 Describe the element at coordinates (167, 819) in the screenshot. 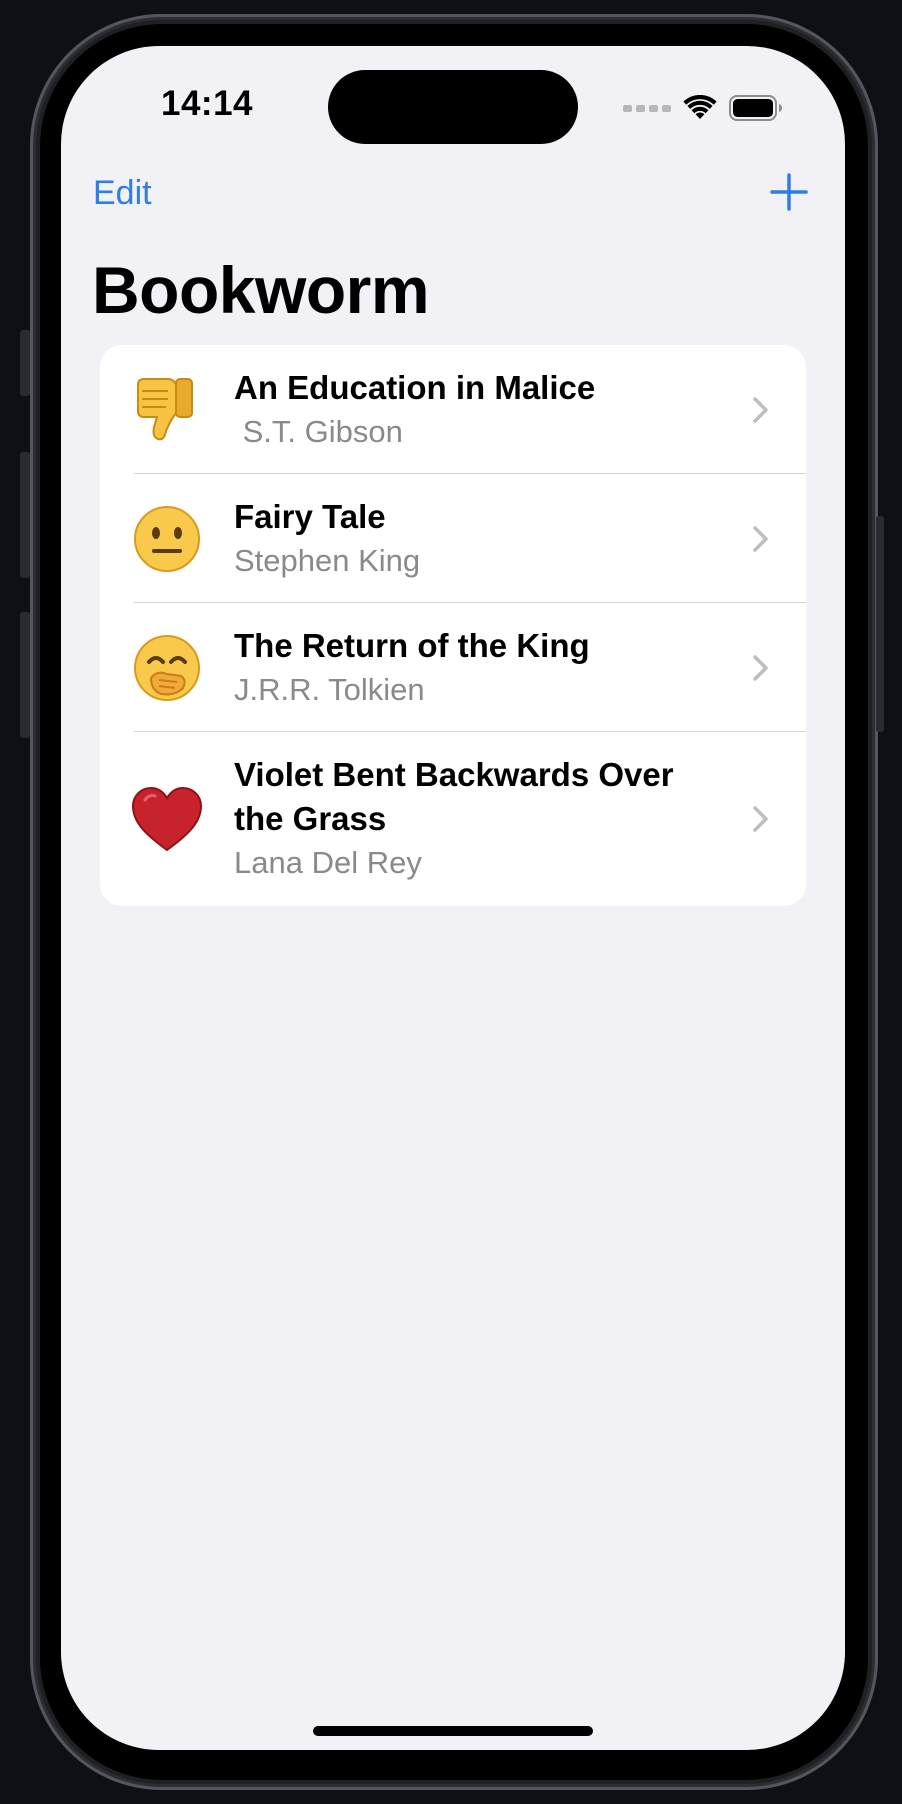

I see `red-heart-icon` at that location.